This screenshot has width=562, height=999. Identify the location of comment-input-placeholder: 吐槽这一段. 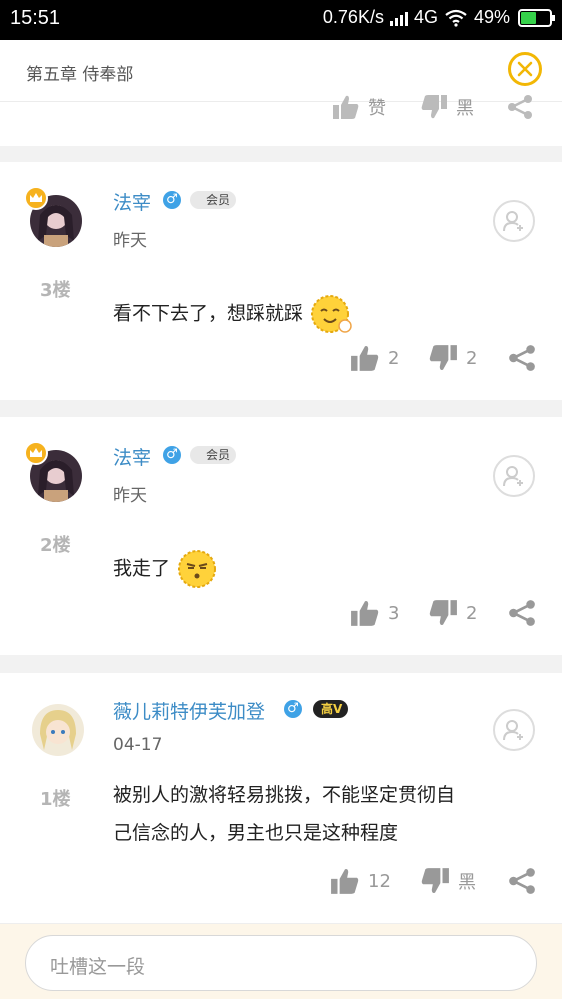
(98, 967).